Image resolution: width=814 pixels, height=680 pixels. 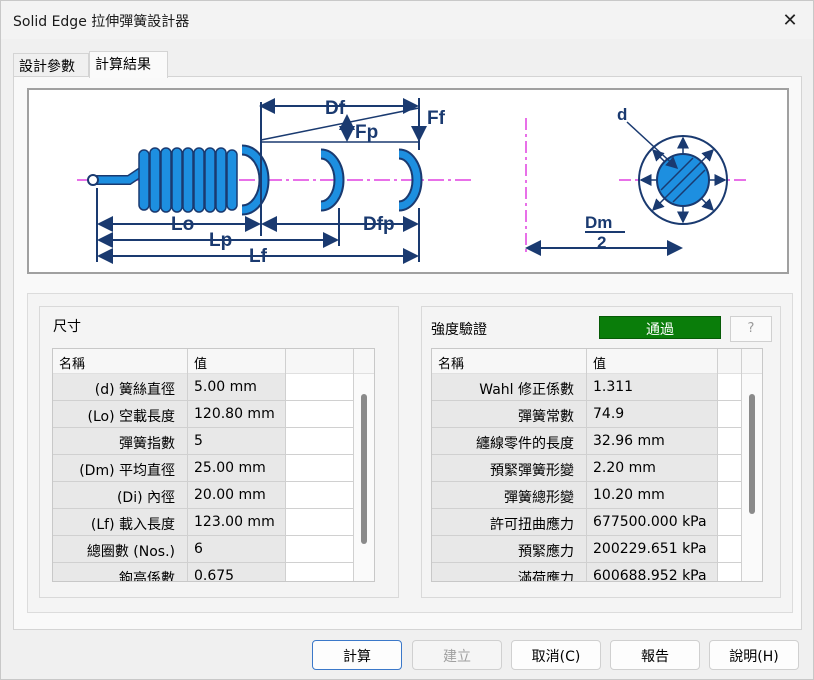 What do you see at coordinates (457, 655) in the screenshot?
I see `create-button: 建立` at bounding box center [457, 655].